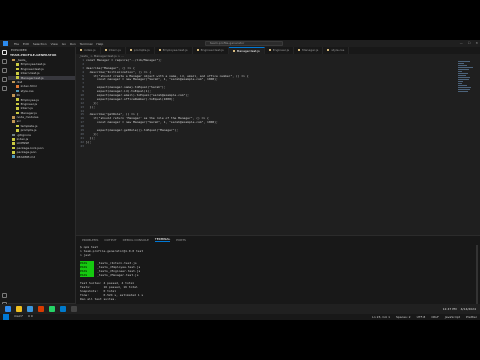 This screenshot has width=480, height=360. I want to click on system-tray: 12:47 PM 4/14/2024, so click(459, 309).